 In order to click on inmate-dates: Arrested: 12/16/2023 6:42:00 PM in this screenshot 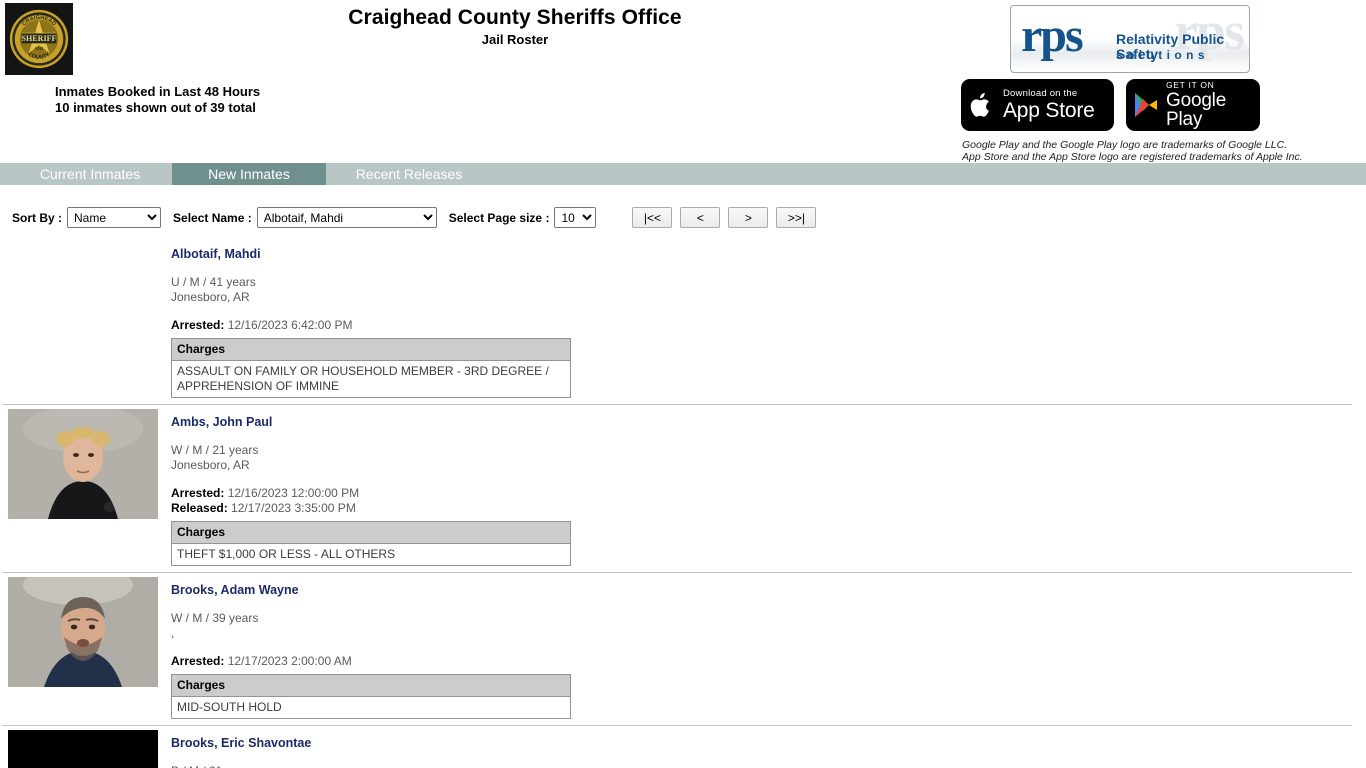, I will do `click(768, 325)`.